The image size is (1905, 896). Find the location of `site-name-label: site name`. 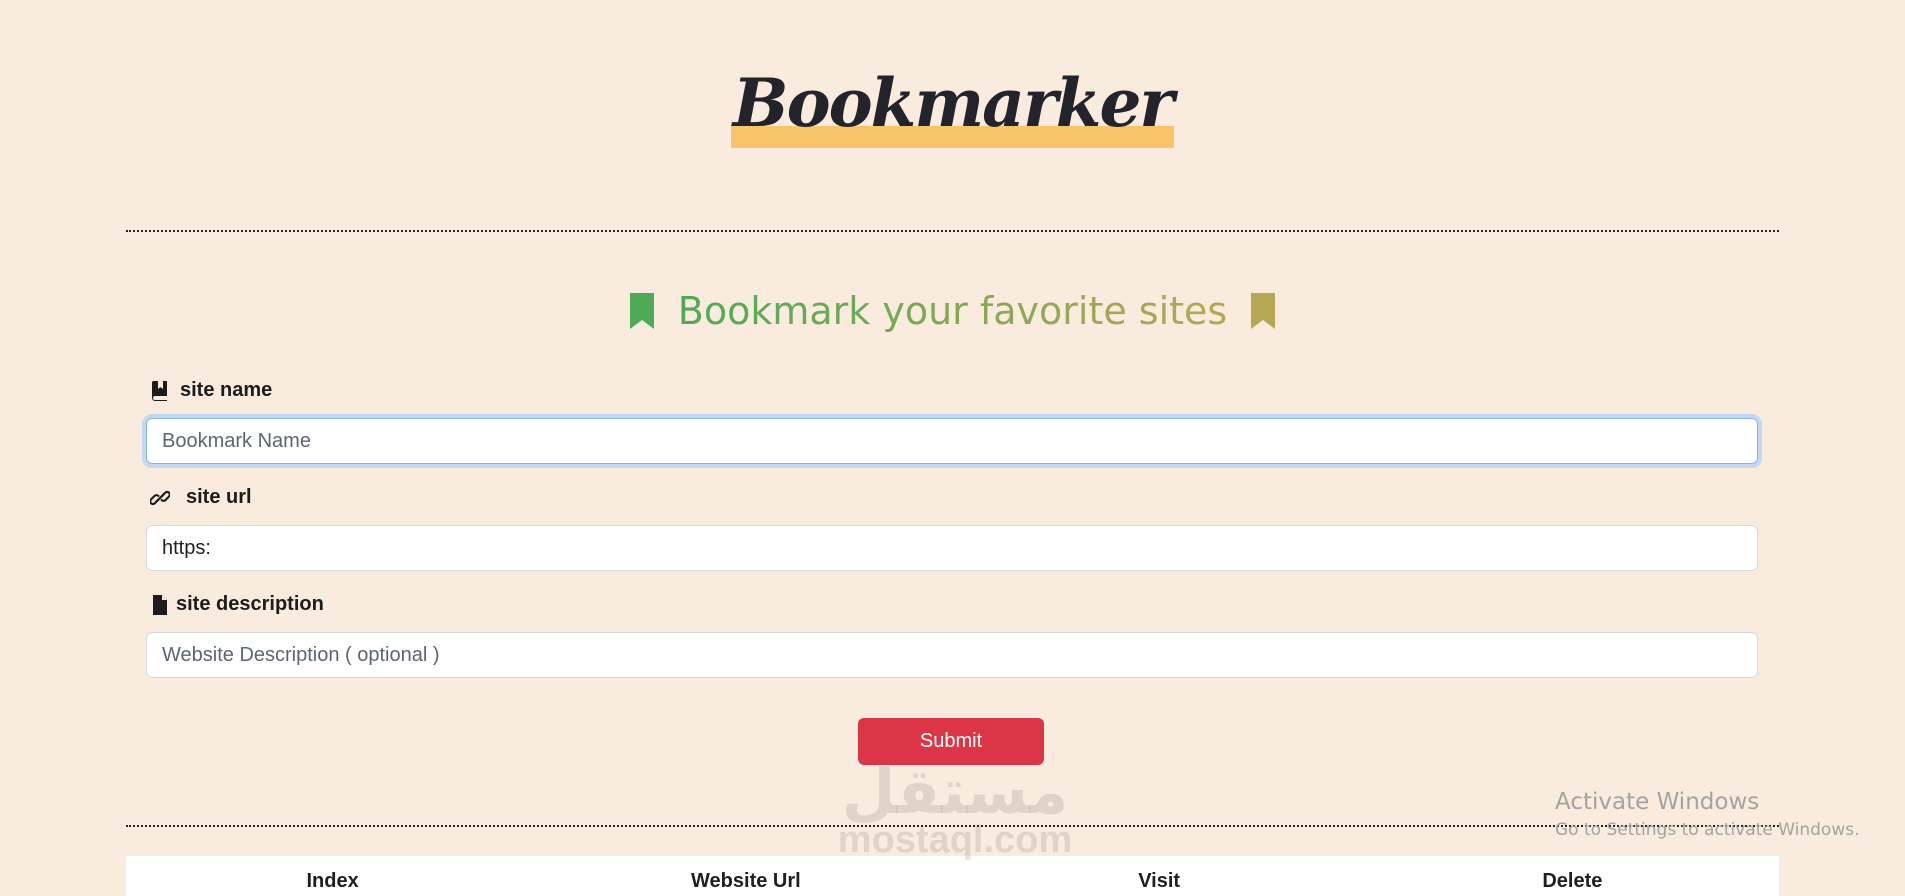

site-name-label: site name is located at coordinates (211, 390).